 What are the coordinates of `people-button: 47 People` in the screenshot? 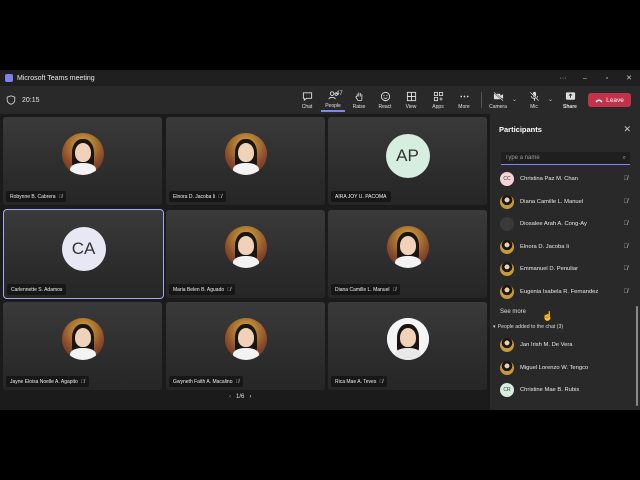 It's located at (333, 100).